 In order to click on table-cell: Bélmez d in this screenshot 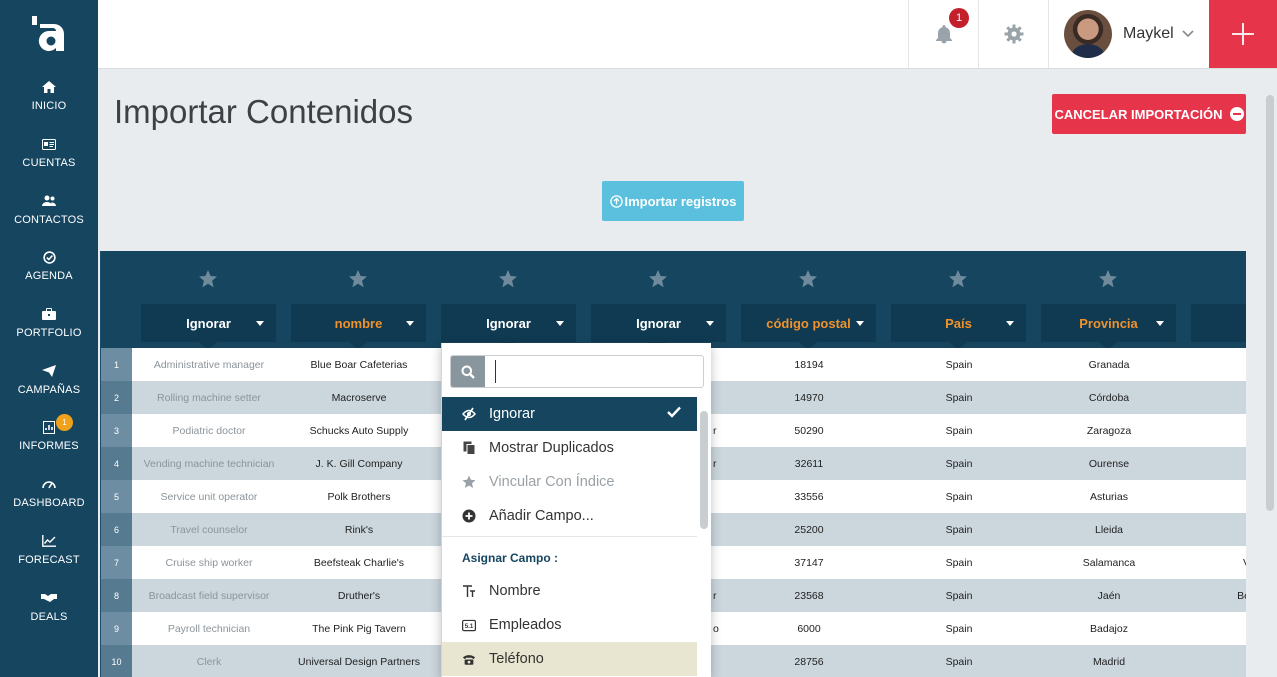, I will do `click(1241, 595)`.